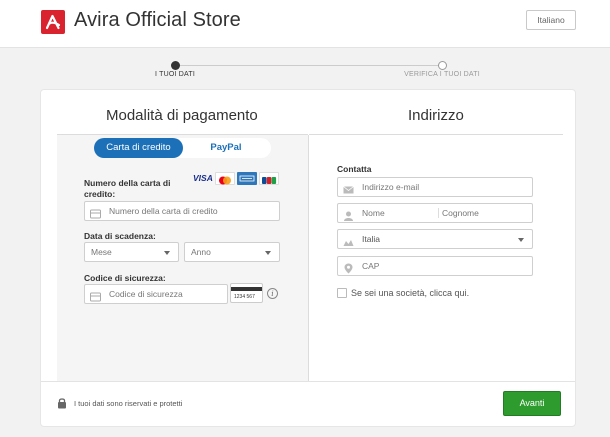 The height and width of the screenshot is (437, 610). I want to click on payment-method-title: Modalità di pagamento, so click(182, 115).